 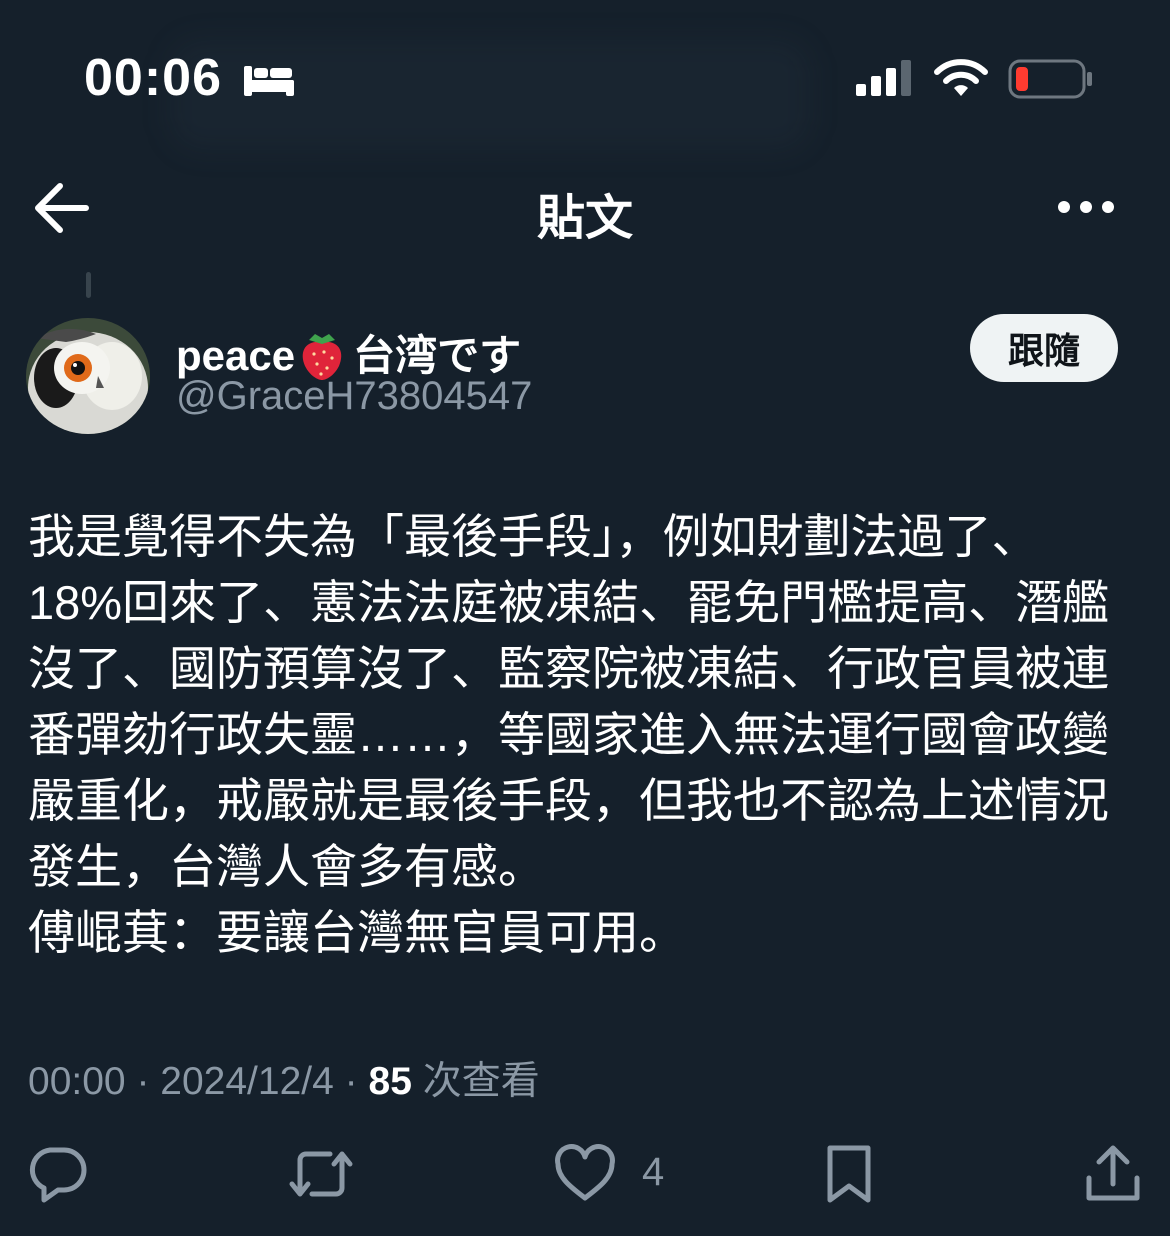 What do you see at coordinates (153, 78) in the screenshot?
I see `status-time: 00:06` at bounding box center [153, 78].